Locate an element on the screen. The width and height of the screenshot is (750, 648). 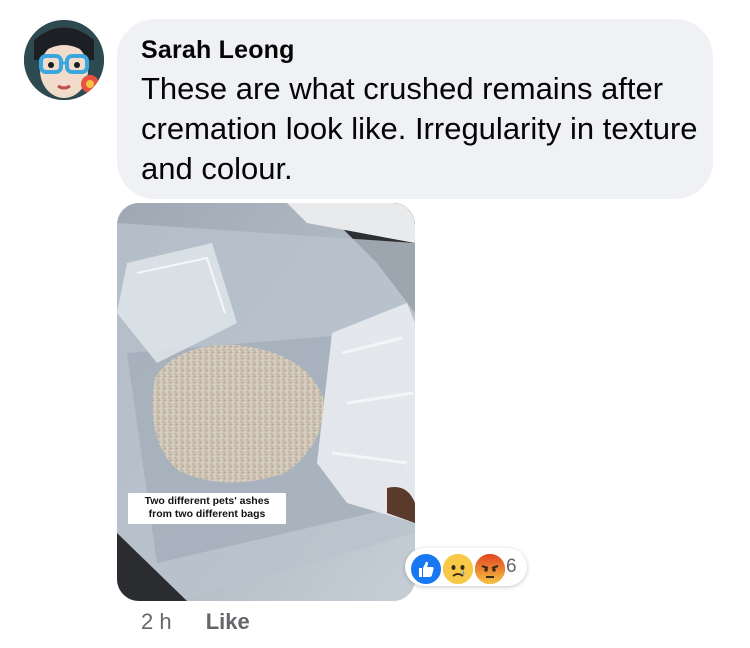
avatar-illustration is located at coordinates (64, 60).